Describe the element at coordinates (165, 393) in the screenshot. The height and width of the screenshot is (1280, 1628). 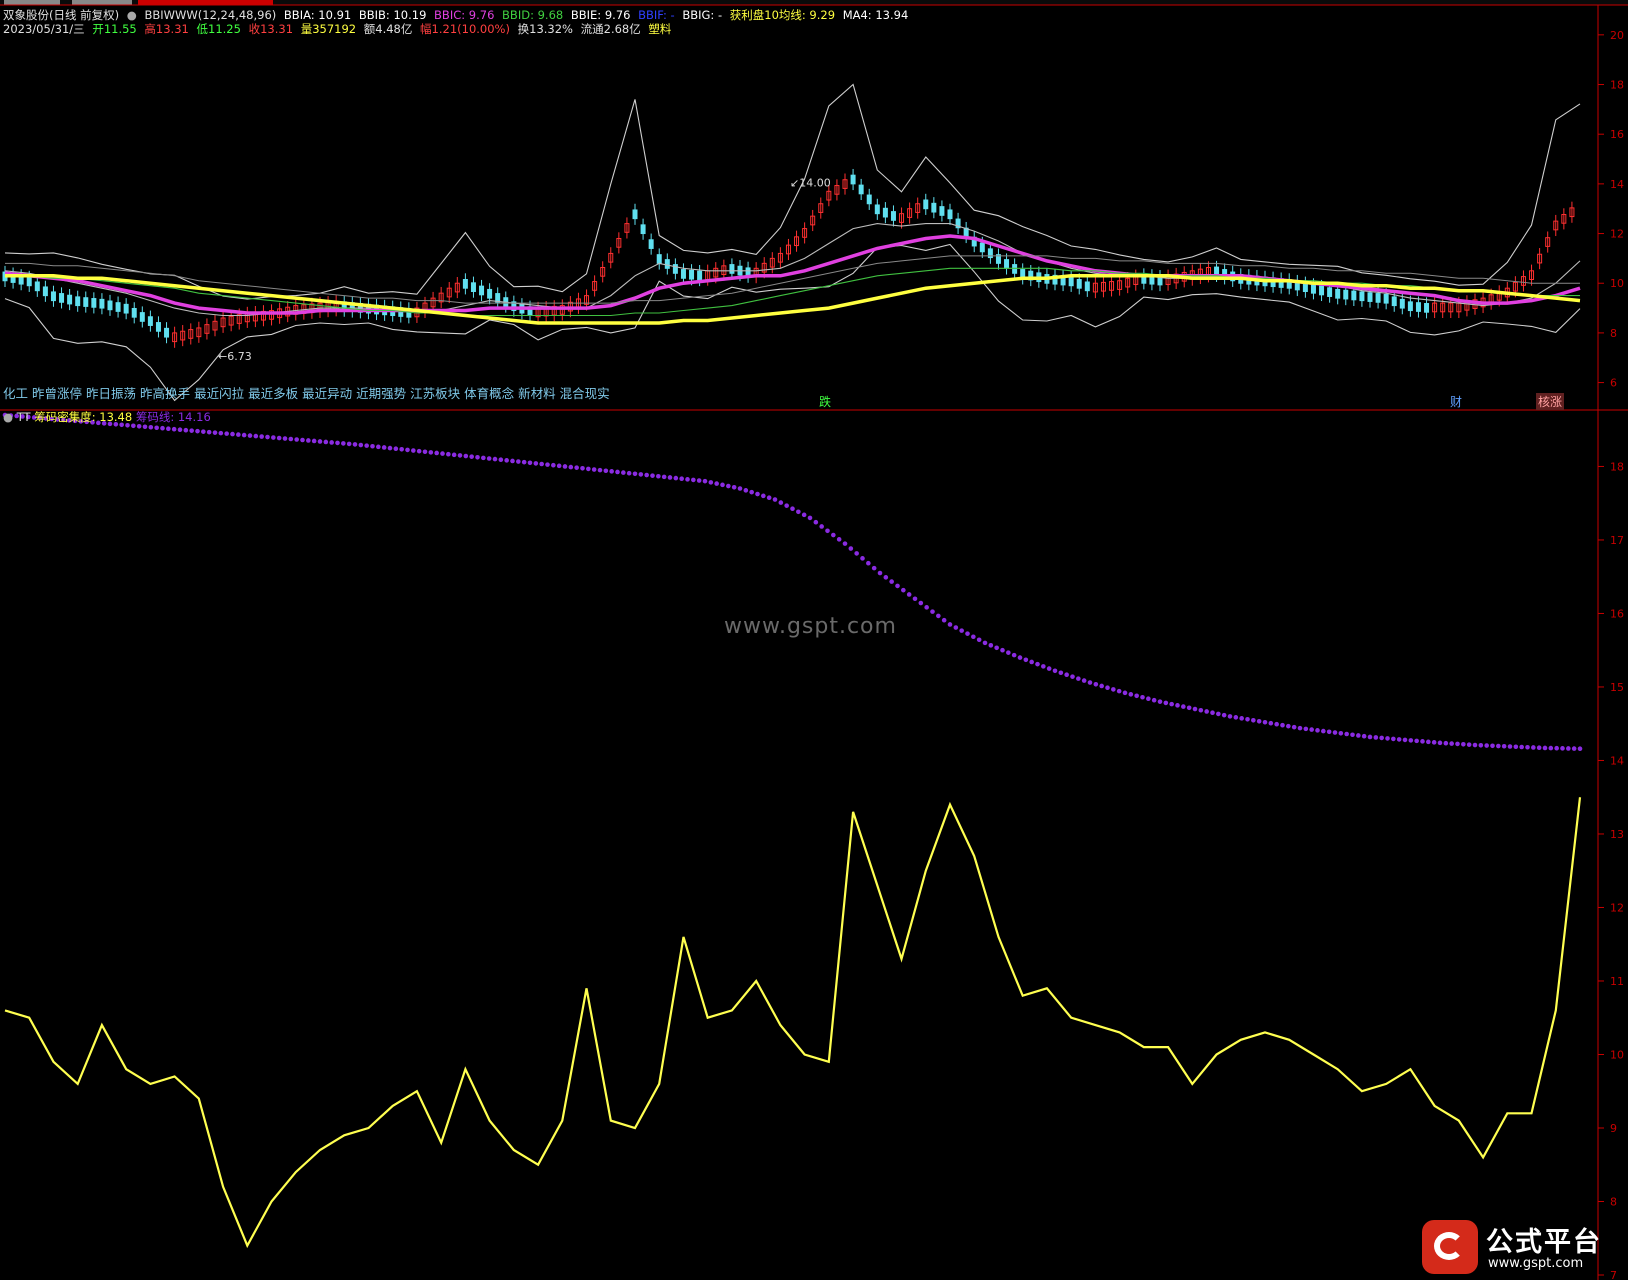
I see `concept-tag: 昨高换手` at that location.